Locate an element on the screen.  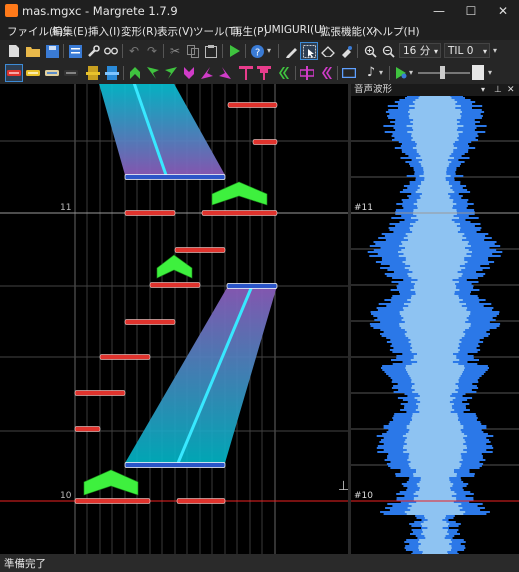
undo-icon: ↶ is located at coordinates (134, 51).